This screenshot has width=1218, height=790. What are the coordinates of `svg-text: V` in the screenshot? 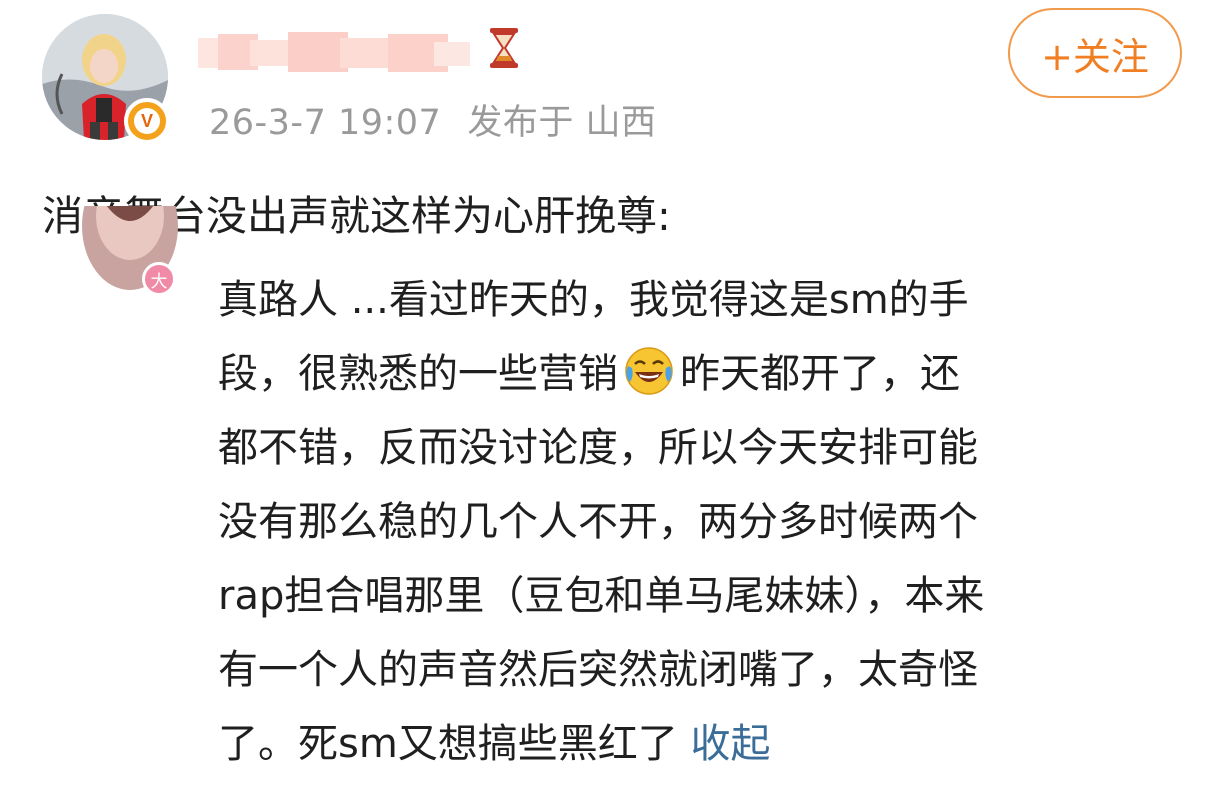 It's located at (147, 121).